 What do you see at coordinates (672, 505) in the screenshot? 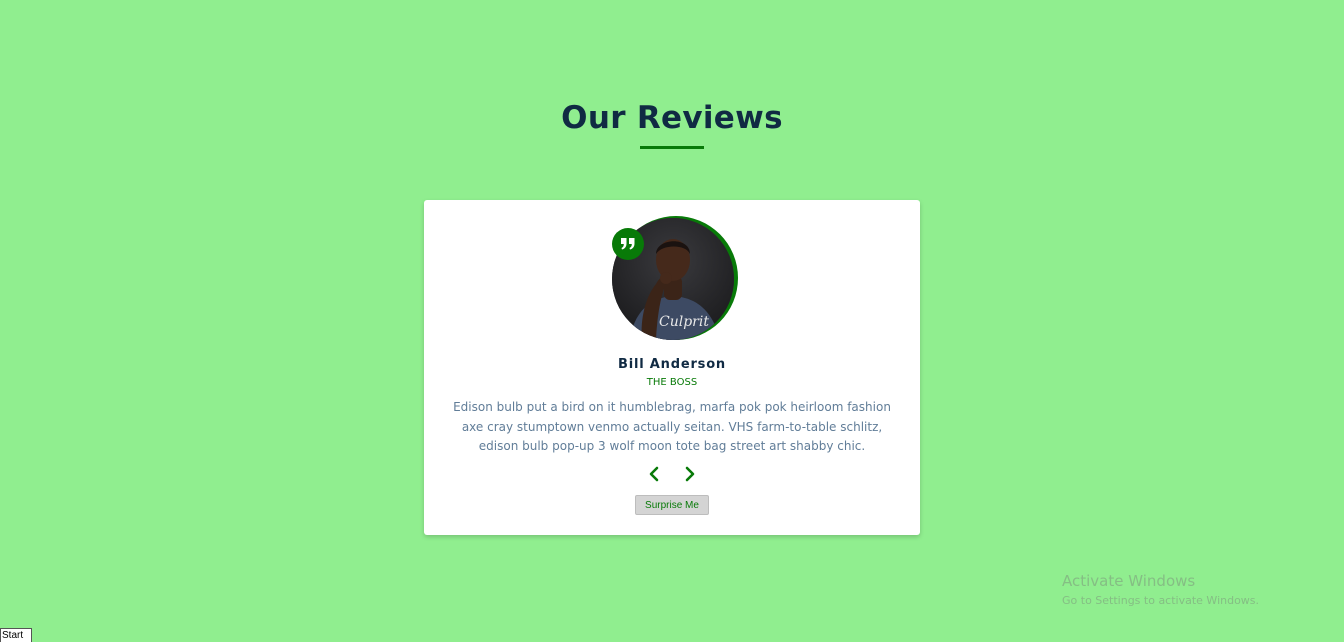
I see `surprise-me-button: Surprise Me` at bounding box center [672, 505].